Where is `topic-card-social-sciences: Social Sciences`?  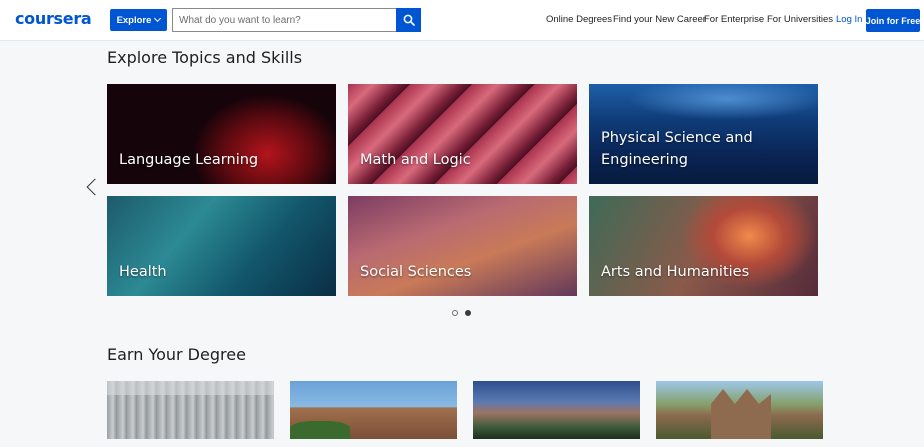
topic-card-social-sciences: Social Sciences is located at coordinates (462, 246).